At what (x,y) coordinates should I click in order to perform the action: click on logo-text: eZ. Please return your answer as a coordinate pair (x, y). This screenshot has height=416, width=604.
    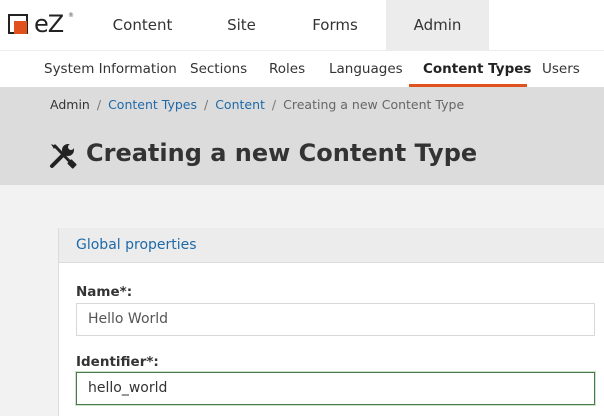
    Looking at the image, I should click on (49, 24).